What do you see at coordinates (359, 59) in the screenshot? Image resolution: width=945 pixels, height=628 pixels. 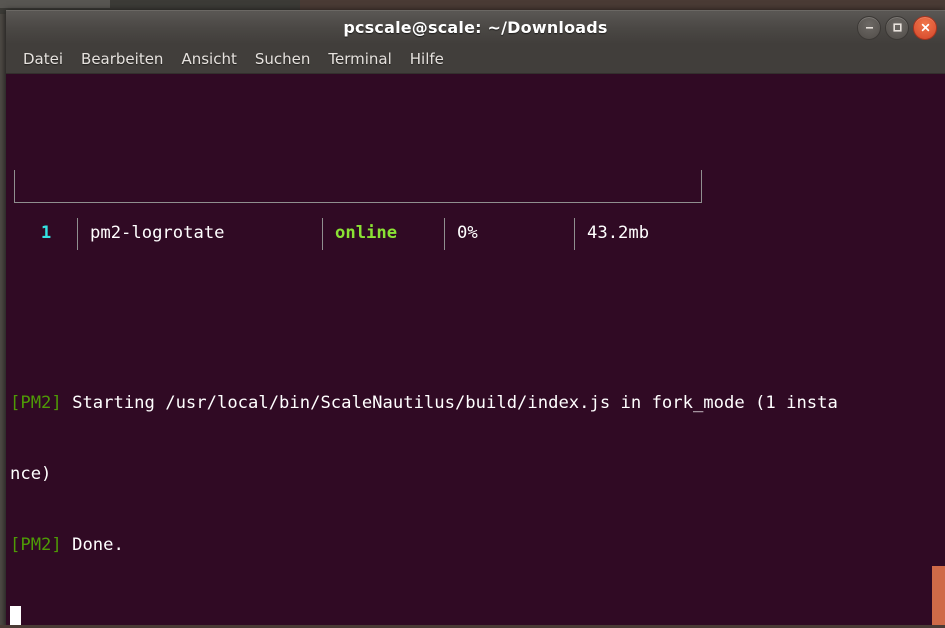 I see `menu-item-terminal: Terminal` at bounding box center [359, 59].